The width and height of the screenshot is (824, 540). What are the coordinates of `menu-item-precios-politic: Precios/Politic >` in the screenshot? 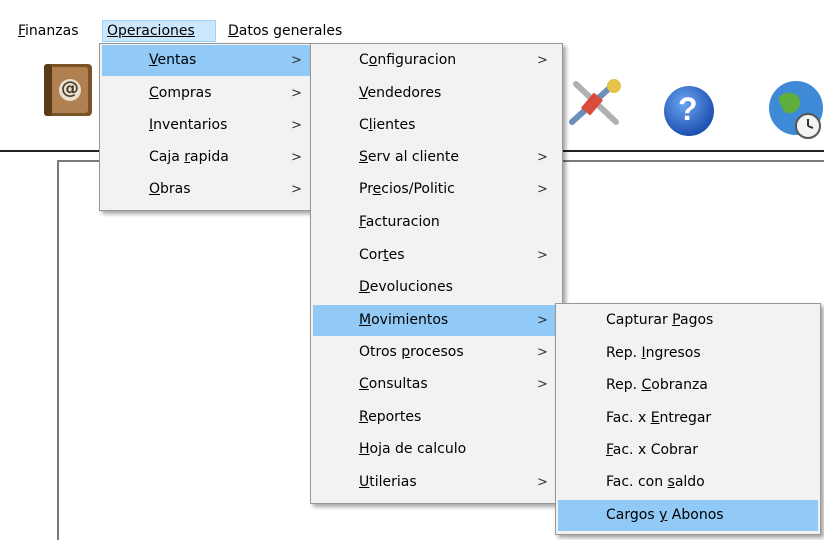 It's located at (436, 189).